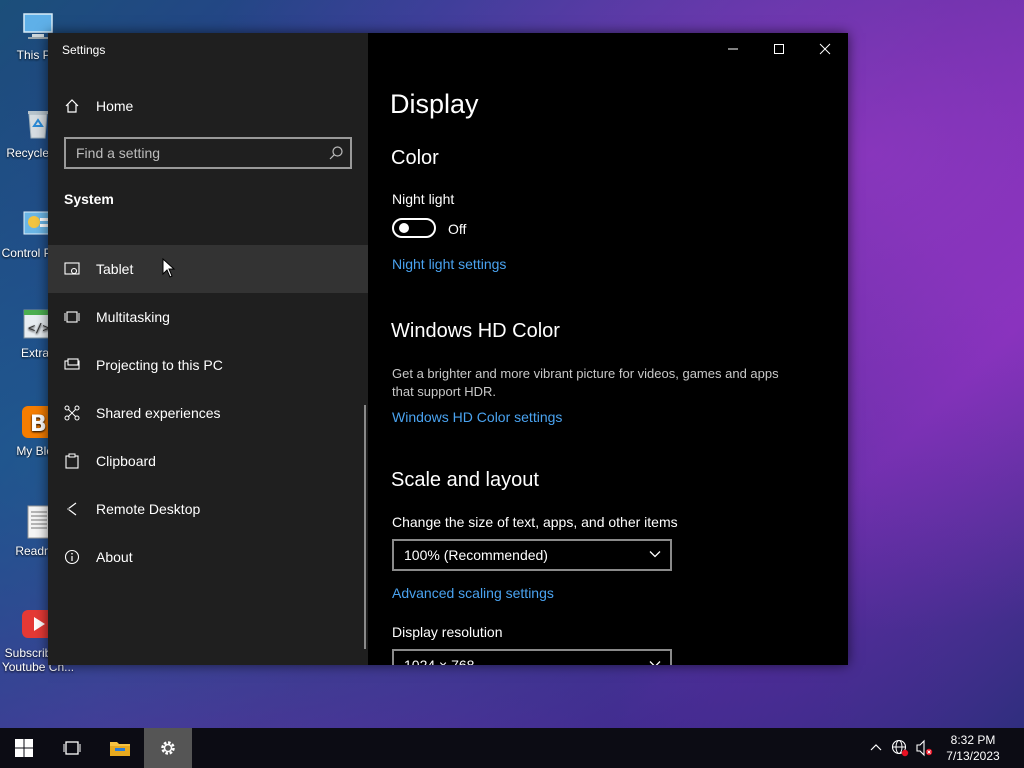 This screenshot has width=1024, height=768. I want to click on sidebar-item-multitasking: Multitasking, so click(208, 317).